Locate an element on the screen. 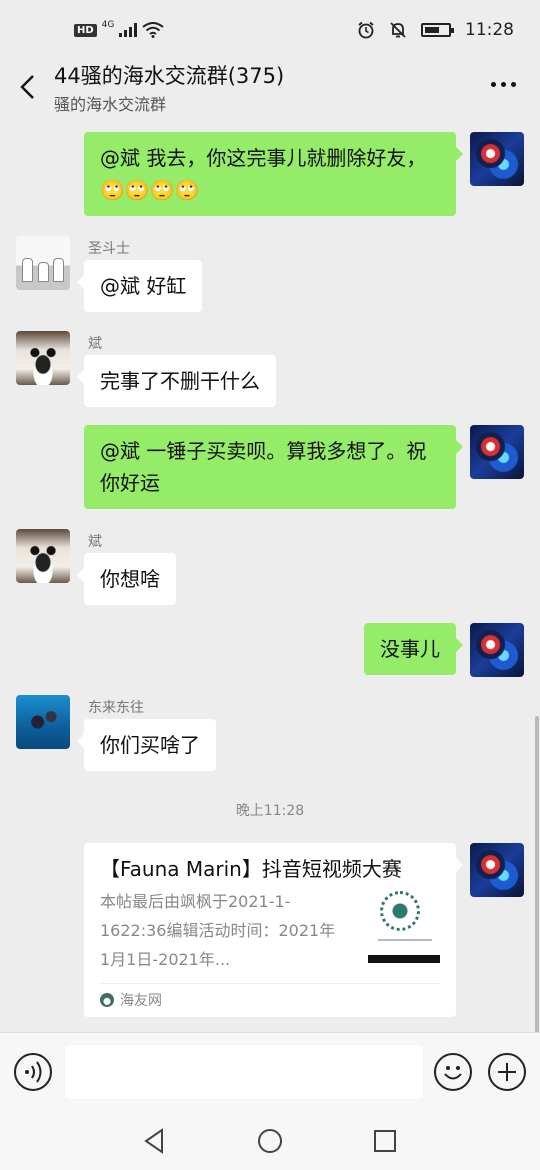 This screenshot has height=1170, width=540. chat-header: 44骚的海水交流群(375) 骚的海水交流群 is located at coordinates (270, 87).